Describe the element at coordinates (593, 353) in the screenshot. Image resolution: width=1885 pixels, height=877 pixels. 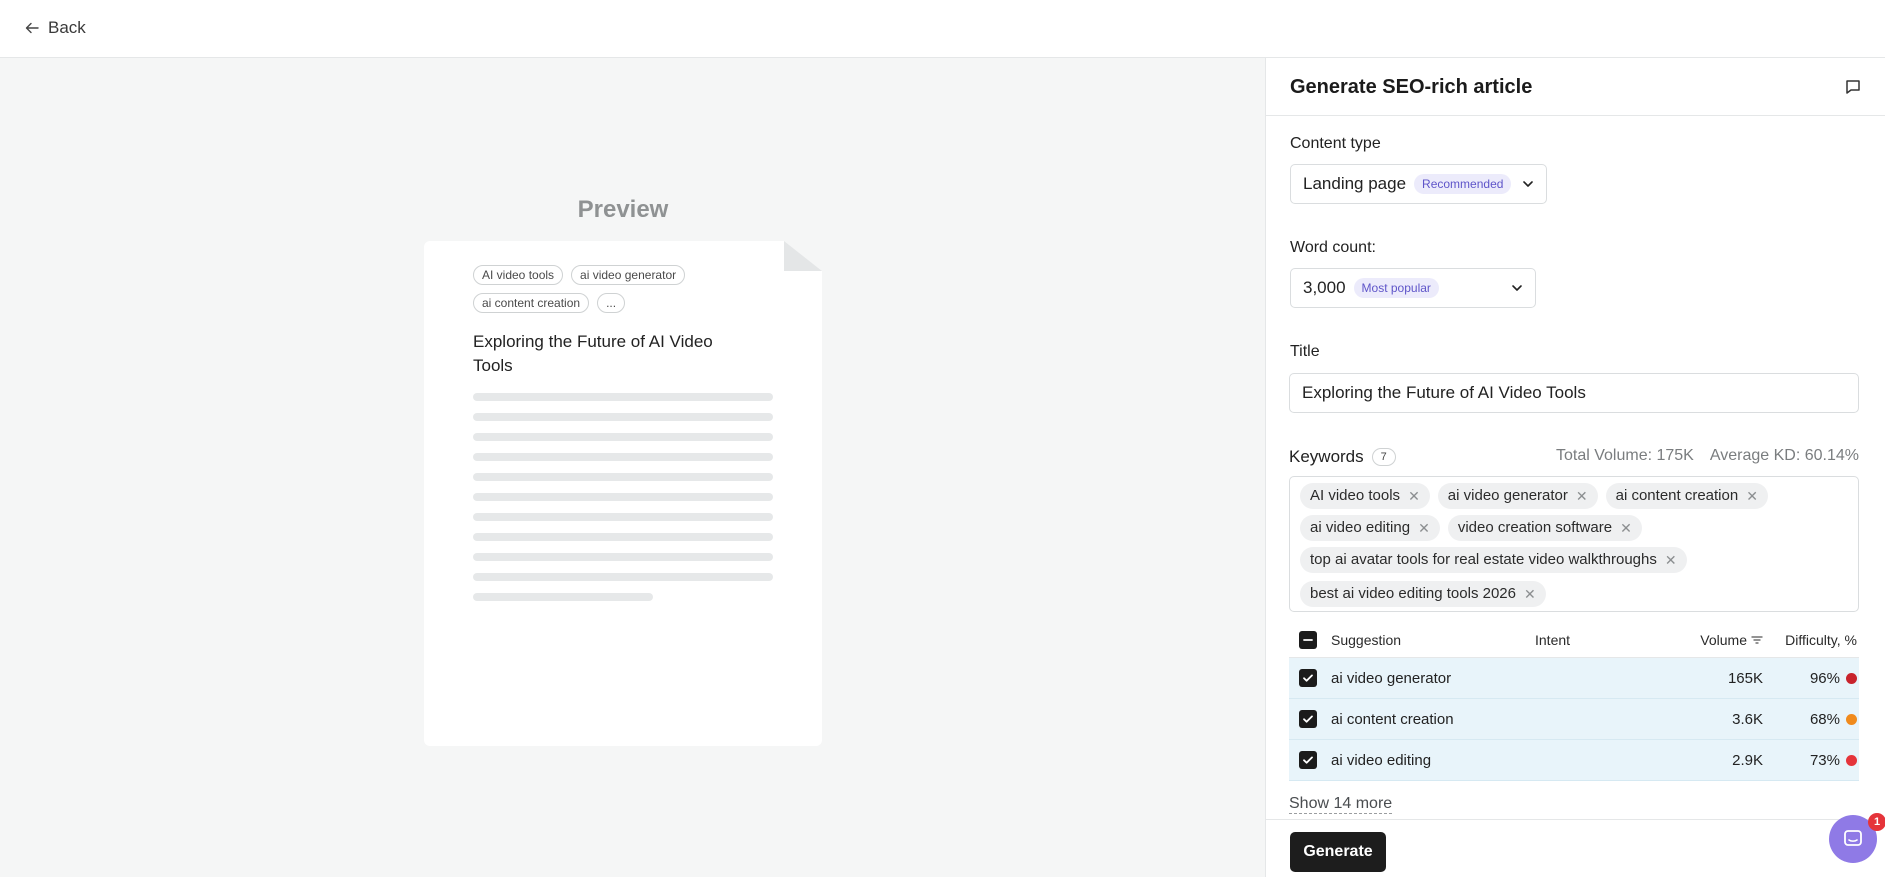
I see `preview-heading: Exploring the Future of AI Video Tools` at that location.